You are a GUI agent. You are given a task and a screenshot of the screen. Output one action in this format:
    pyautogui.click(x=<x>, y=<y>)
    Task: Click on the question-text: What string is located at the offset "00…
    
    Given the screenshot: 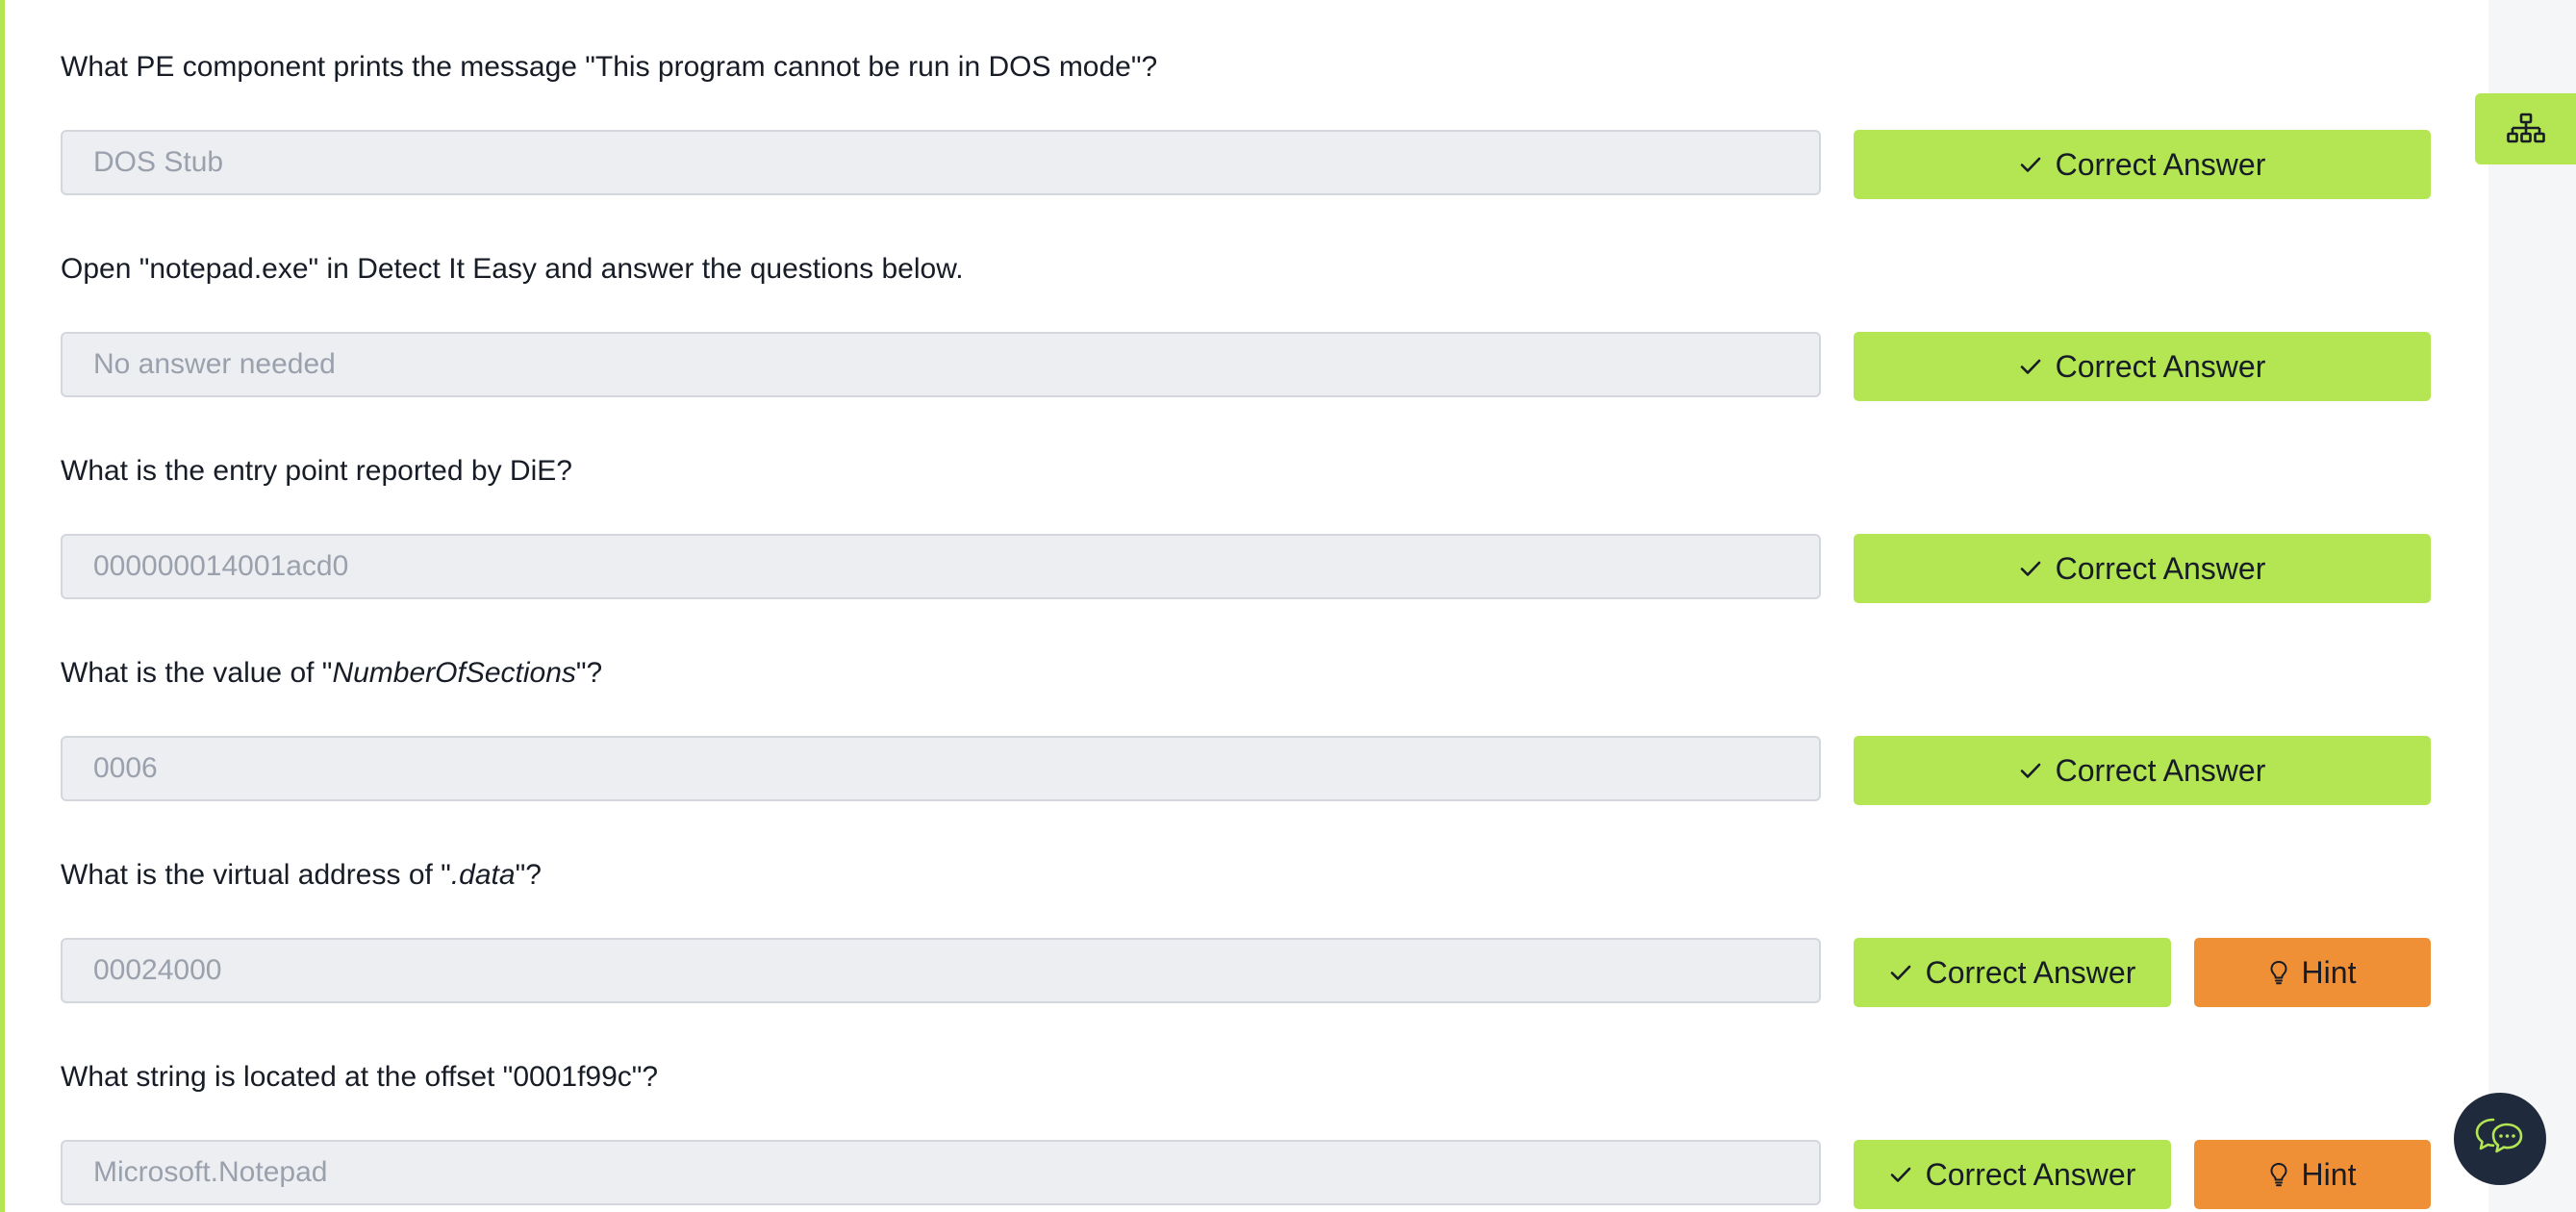 What is the action you would take?
    pyautogui.click(x=360, y=1077)
    